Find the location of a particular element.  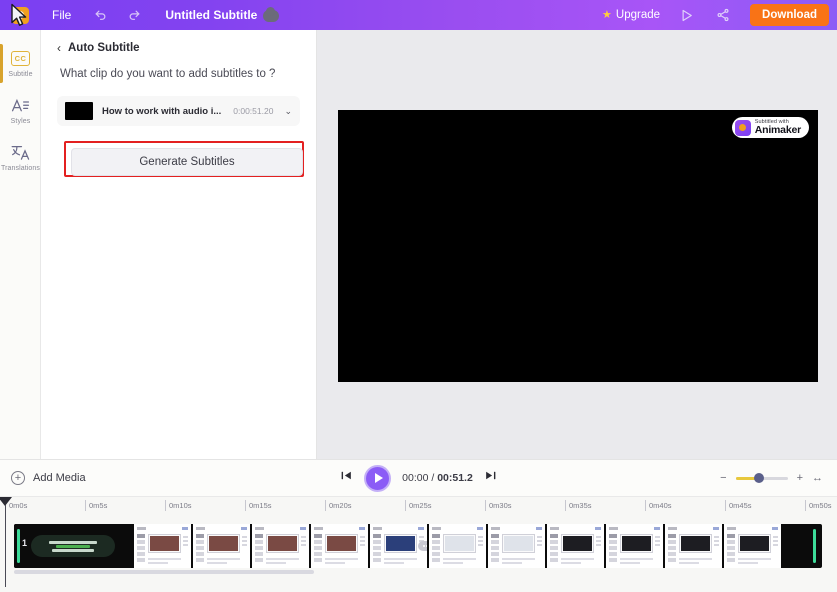

animaker-watermark: Subtitled with Animaker is located at coordinates (770, 127).